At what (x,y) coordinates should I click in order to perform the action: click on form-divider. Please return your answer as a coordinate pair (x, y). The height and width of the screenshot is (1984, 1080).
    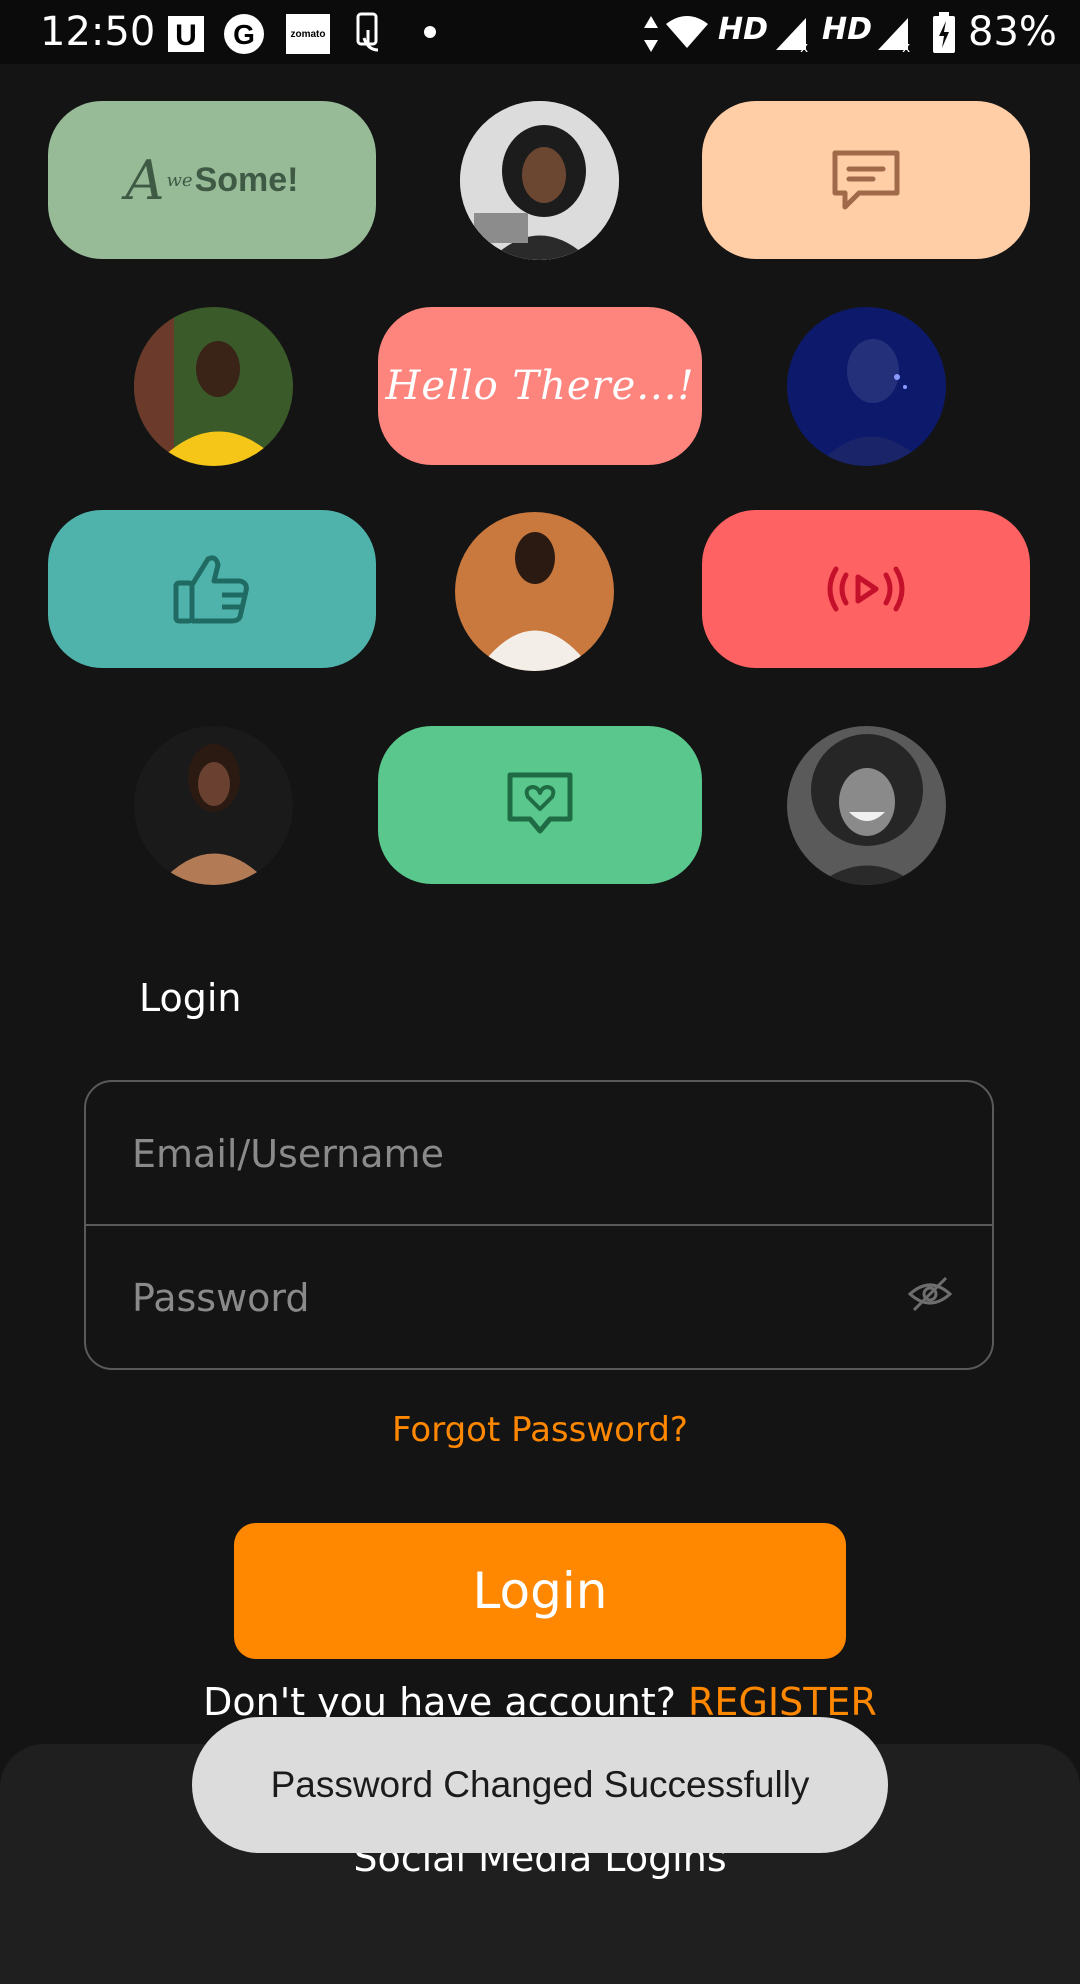
    Looking at the image, I should click on (539, 1225).